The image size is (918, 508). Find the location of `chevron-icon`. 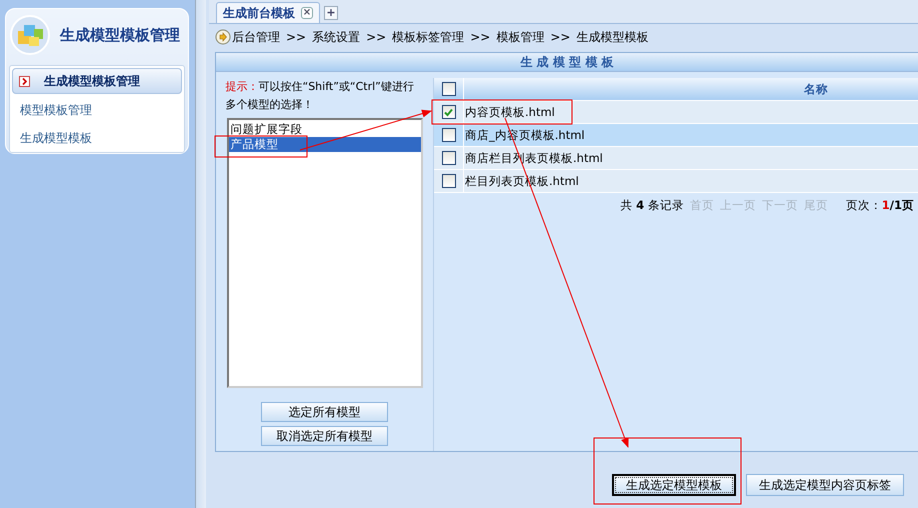

chevron-icon is located at coordinates (24, 81).